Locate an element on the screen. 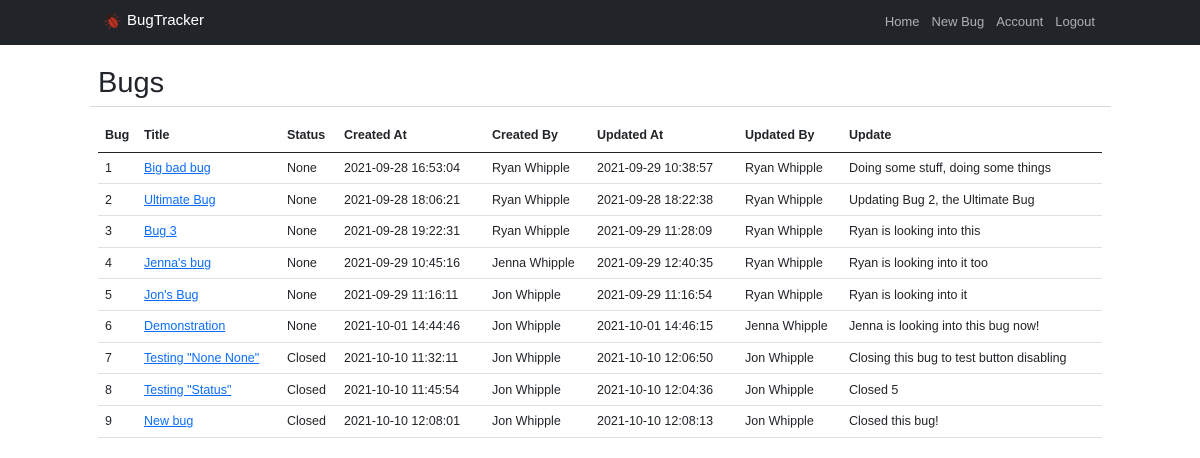  bug-title-link: Jon's Bug is located at coordinates (171, 295).